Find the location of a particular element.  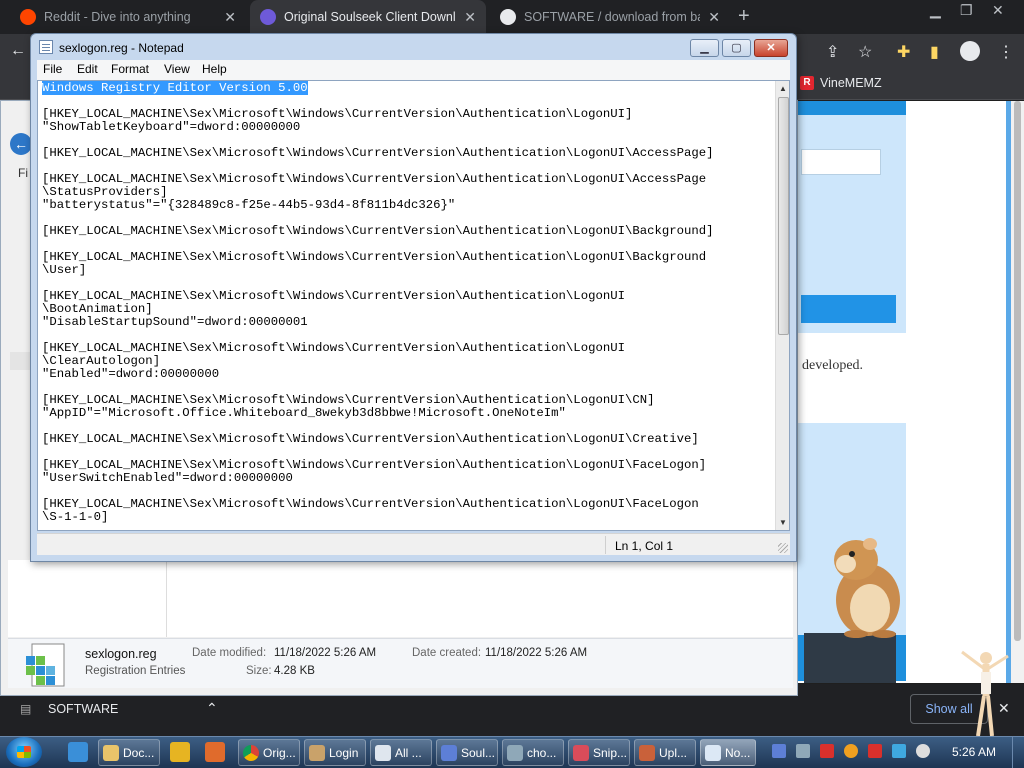

notepad-scroll-thumb is located at coordinates (783, 216).